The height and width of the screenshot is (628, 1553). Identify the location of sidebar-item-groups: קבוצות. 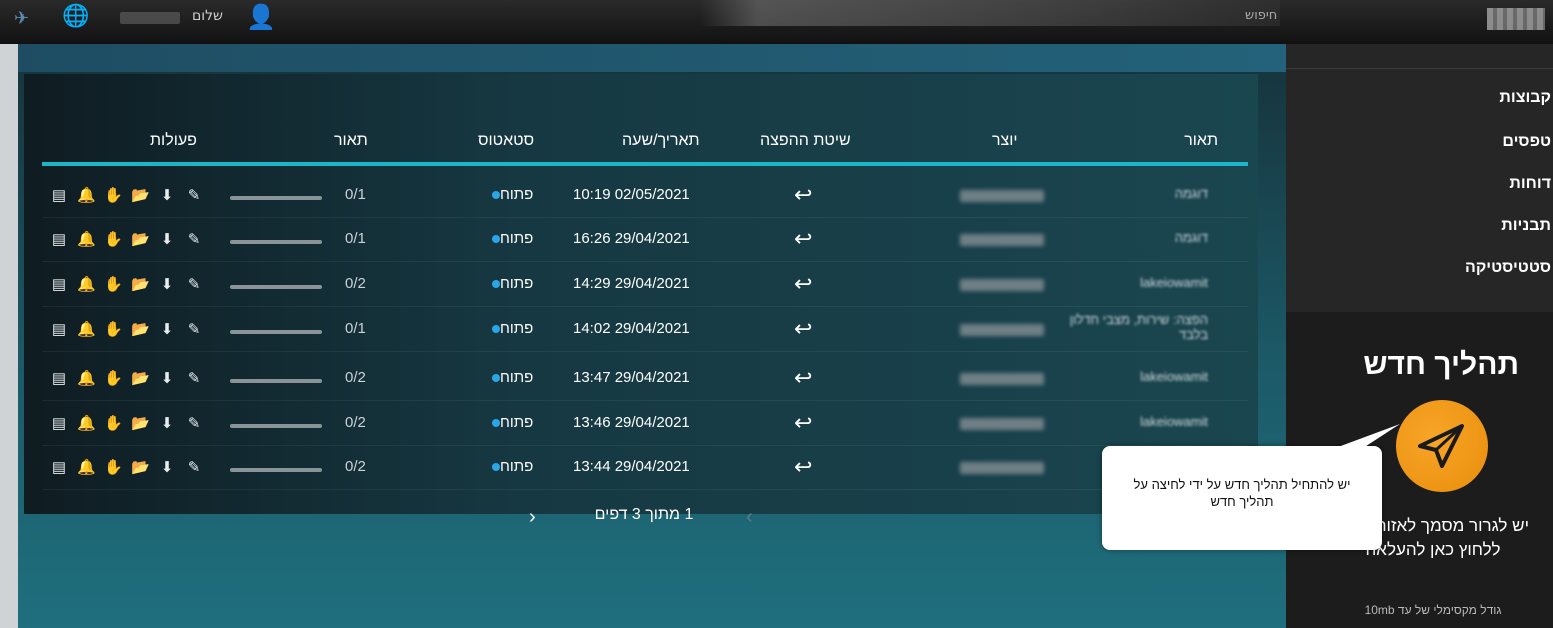
(1525, 98).